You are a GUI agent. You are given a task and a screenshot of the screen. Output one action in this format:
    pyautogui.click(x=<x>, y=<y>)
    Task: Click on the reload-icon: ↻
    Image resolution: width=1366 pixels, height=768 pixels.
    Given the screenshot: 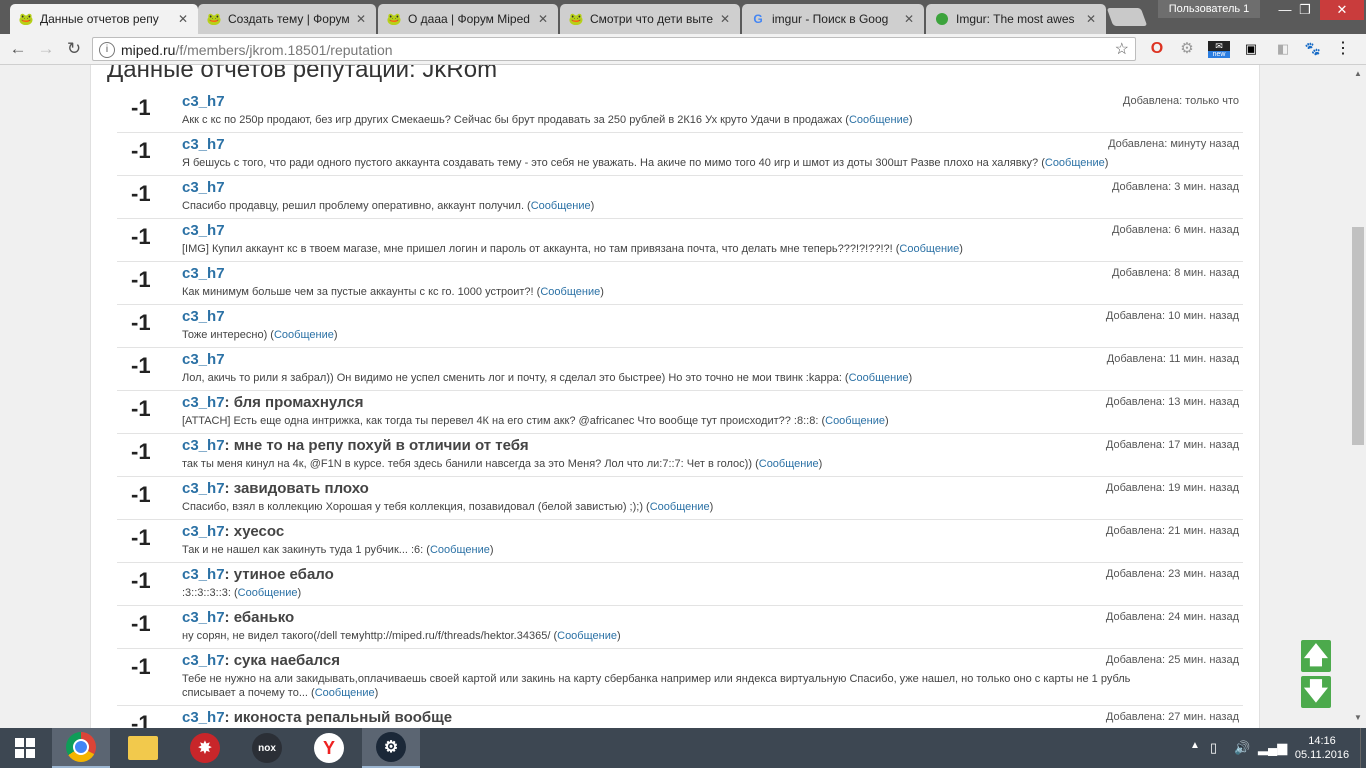 What is the action you would take?
    pyautogui.click(x=74, y=49)
    